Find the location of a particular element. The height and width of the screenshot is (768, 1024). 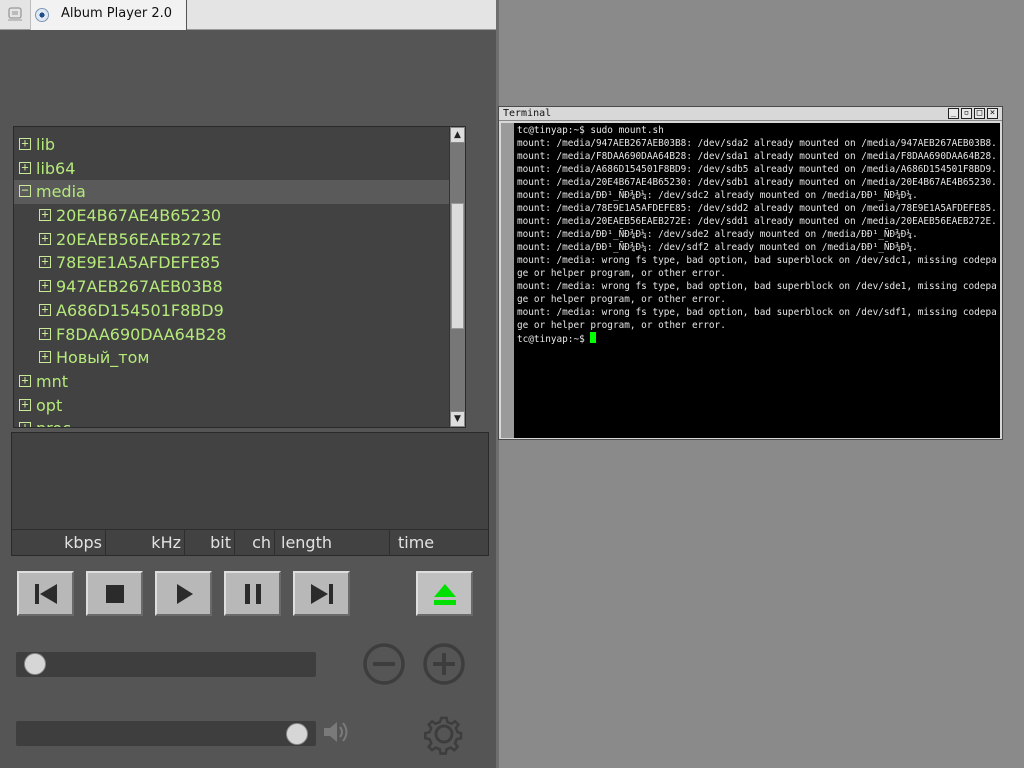

tree-scrollbar: ▲ ▼ is located at coordinates (457, 277).